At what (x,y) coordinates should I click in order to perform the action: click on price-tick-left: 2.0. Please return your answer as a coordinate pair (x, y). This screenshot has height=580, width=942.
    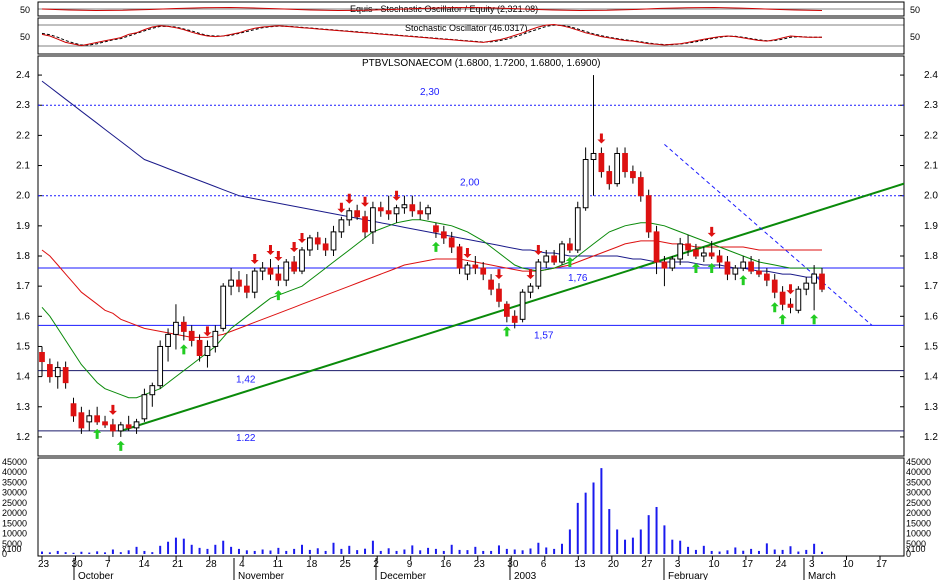
    Looking at the image, I should click on (23, 196).